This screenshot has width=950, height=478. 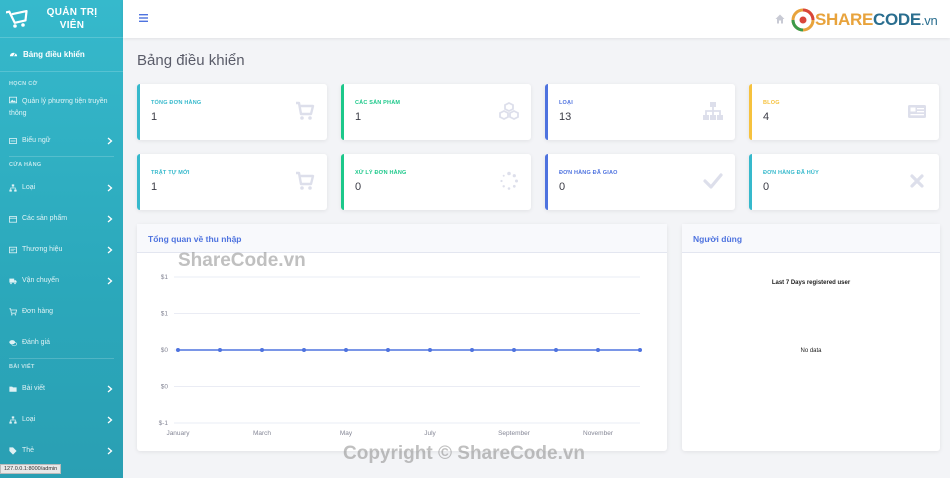 I want to click on stat-card-new-orders: TRẬT TỰ MỚI 1, so click(x=232, y=182).